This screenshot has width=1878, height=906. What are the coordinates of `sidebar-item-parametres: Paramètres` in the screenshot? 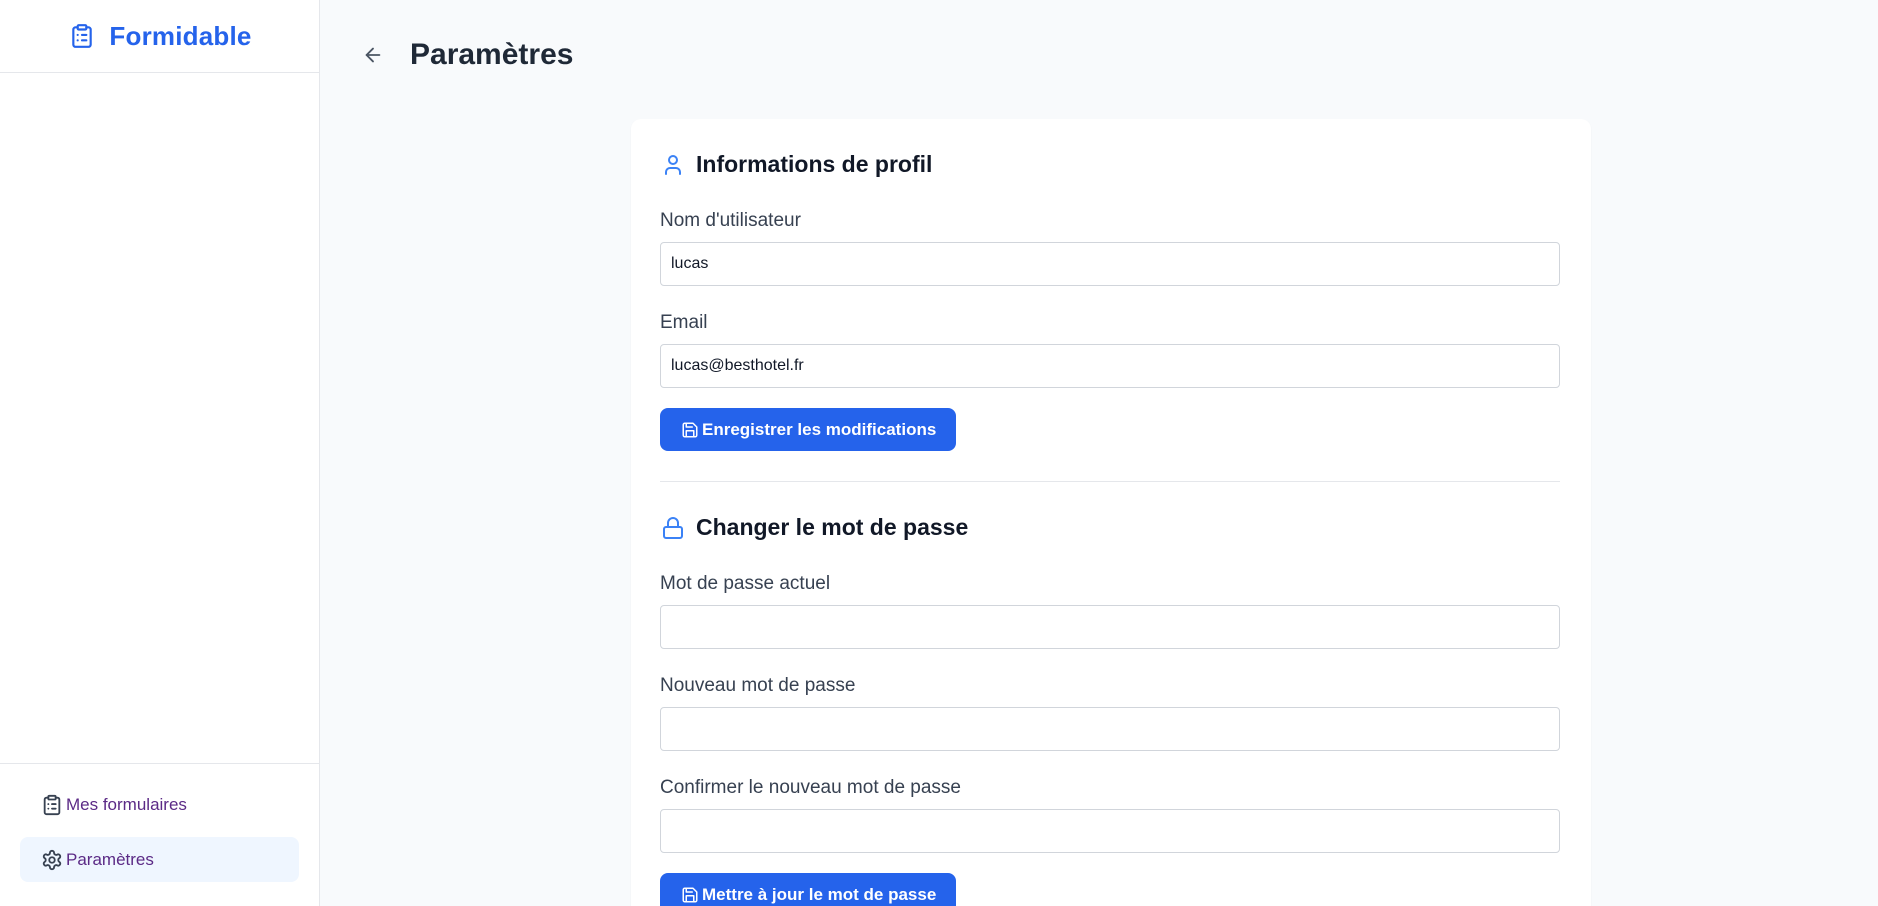 It's located at (159, 859).